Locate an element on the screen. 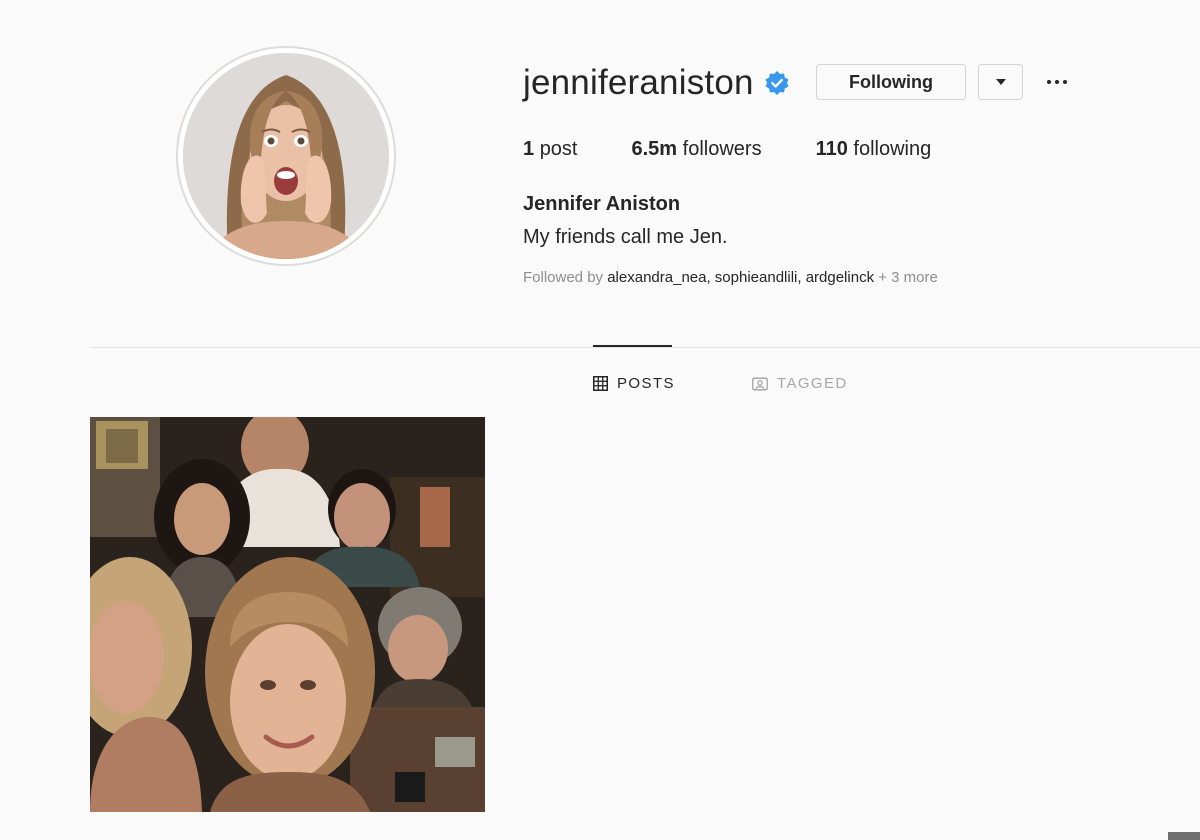 The height and width of the screenshot is (840, 1200). corner-scroll-tab is located at coordinates (1184, 836).